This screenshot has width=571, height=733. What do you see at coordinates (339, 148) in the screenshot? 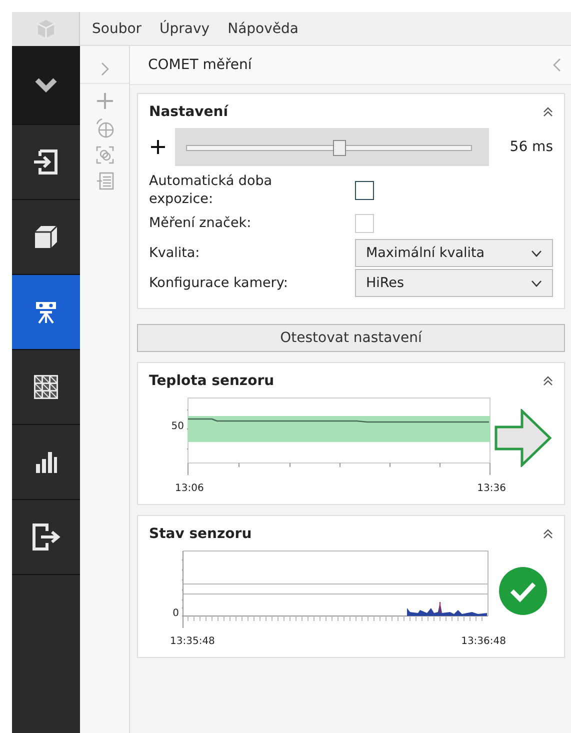
I see `slider-thumb` at bounding box center [339, 148].